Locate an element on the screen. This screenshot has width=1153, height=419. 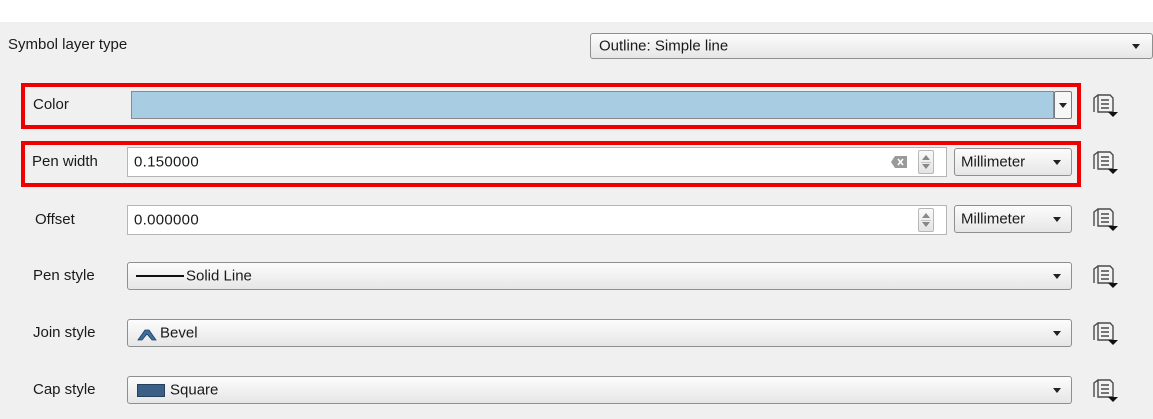
offset-unit-combo: Millimeter is located at coordinates (1013, 219).